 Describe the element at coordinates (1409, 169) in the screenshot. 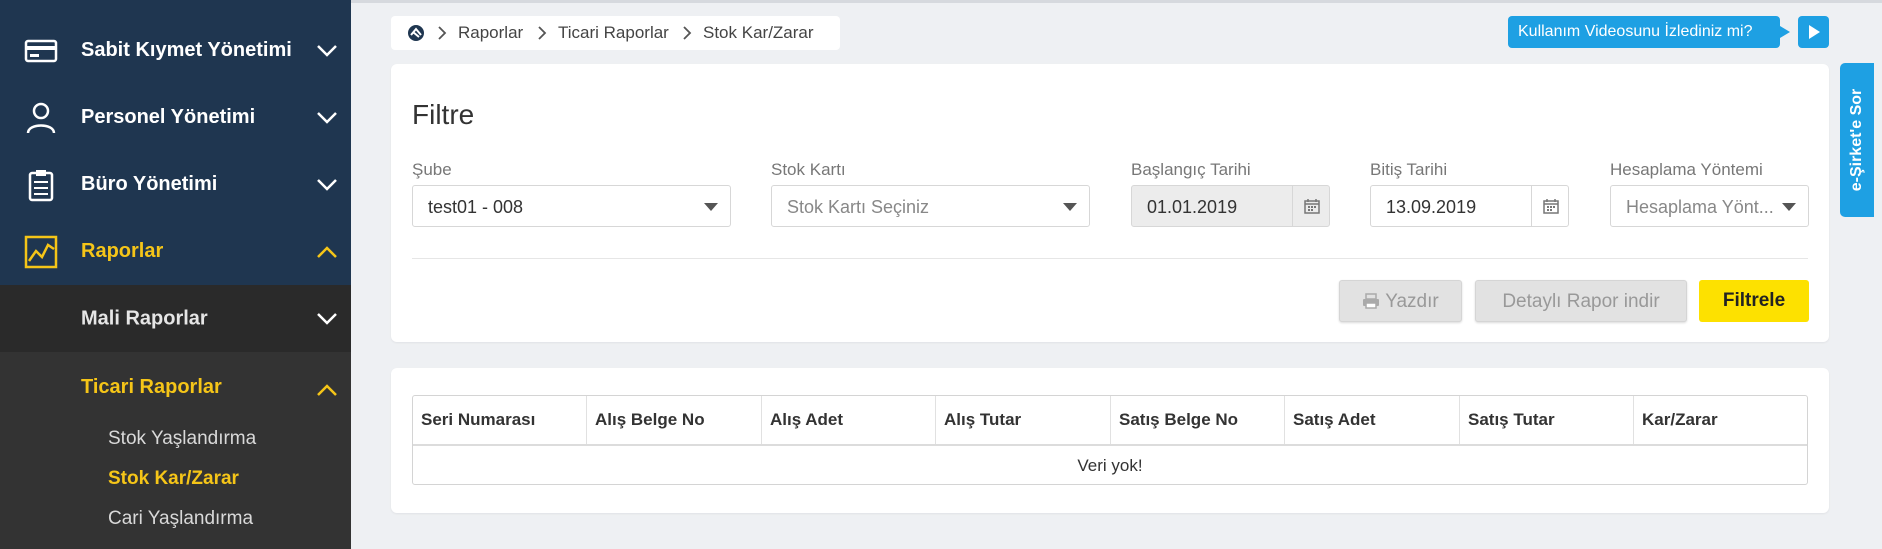

I see `bitis-tarihi-label: Bitiş Tarihi` at that location.